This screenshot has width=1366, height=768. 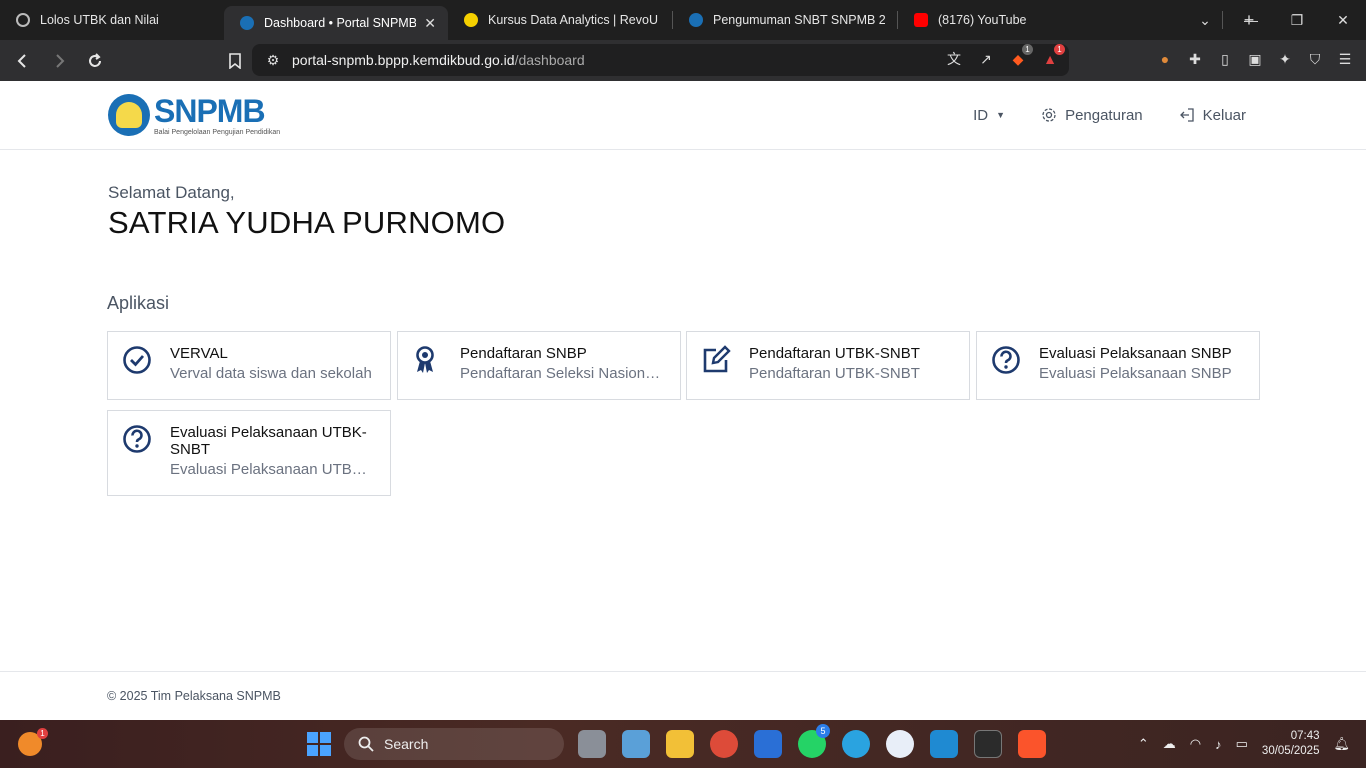 What do you see at coordinates (1242, 744) in the screenshot?
I see `battery-icon: ▭` at bounding box center [1242, 744].